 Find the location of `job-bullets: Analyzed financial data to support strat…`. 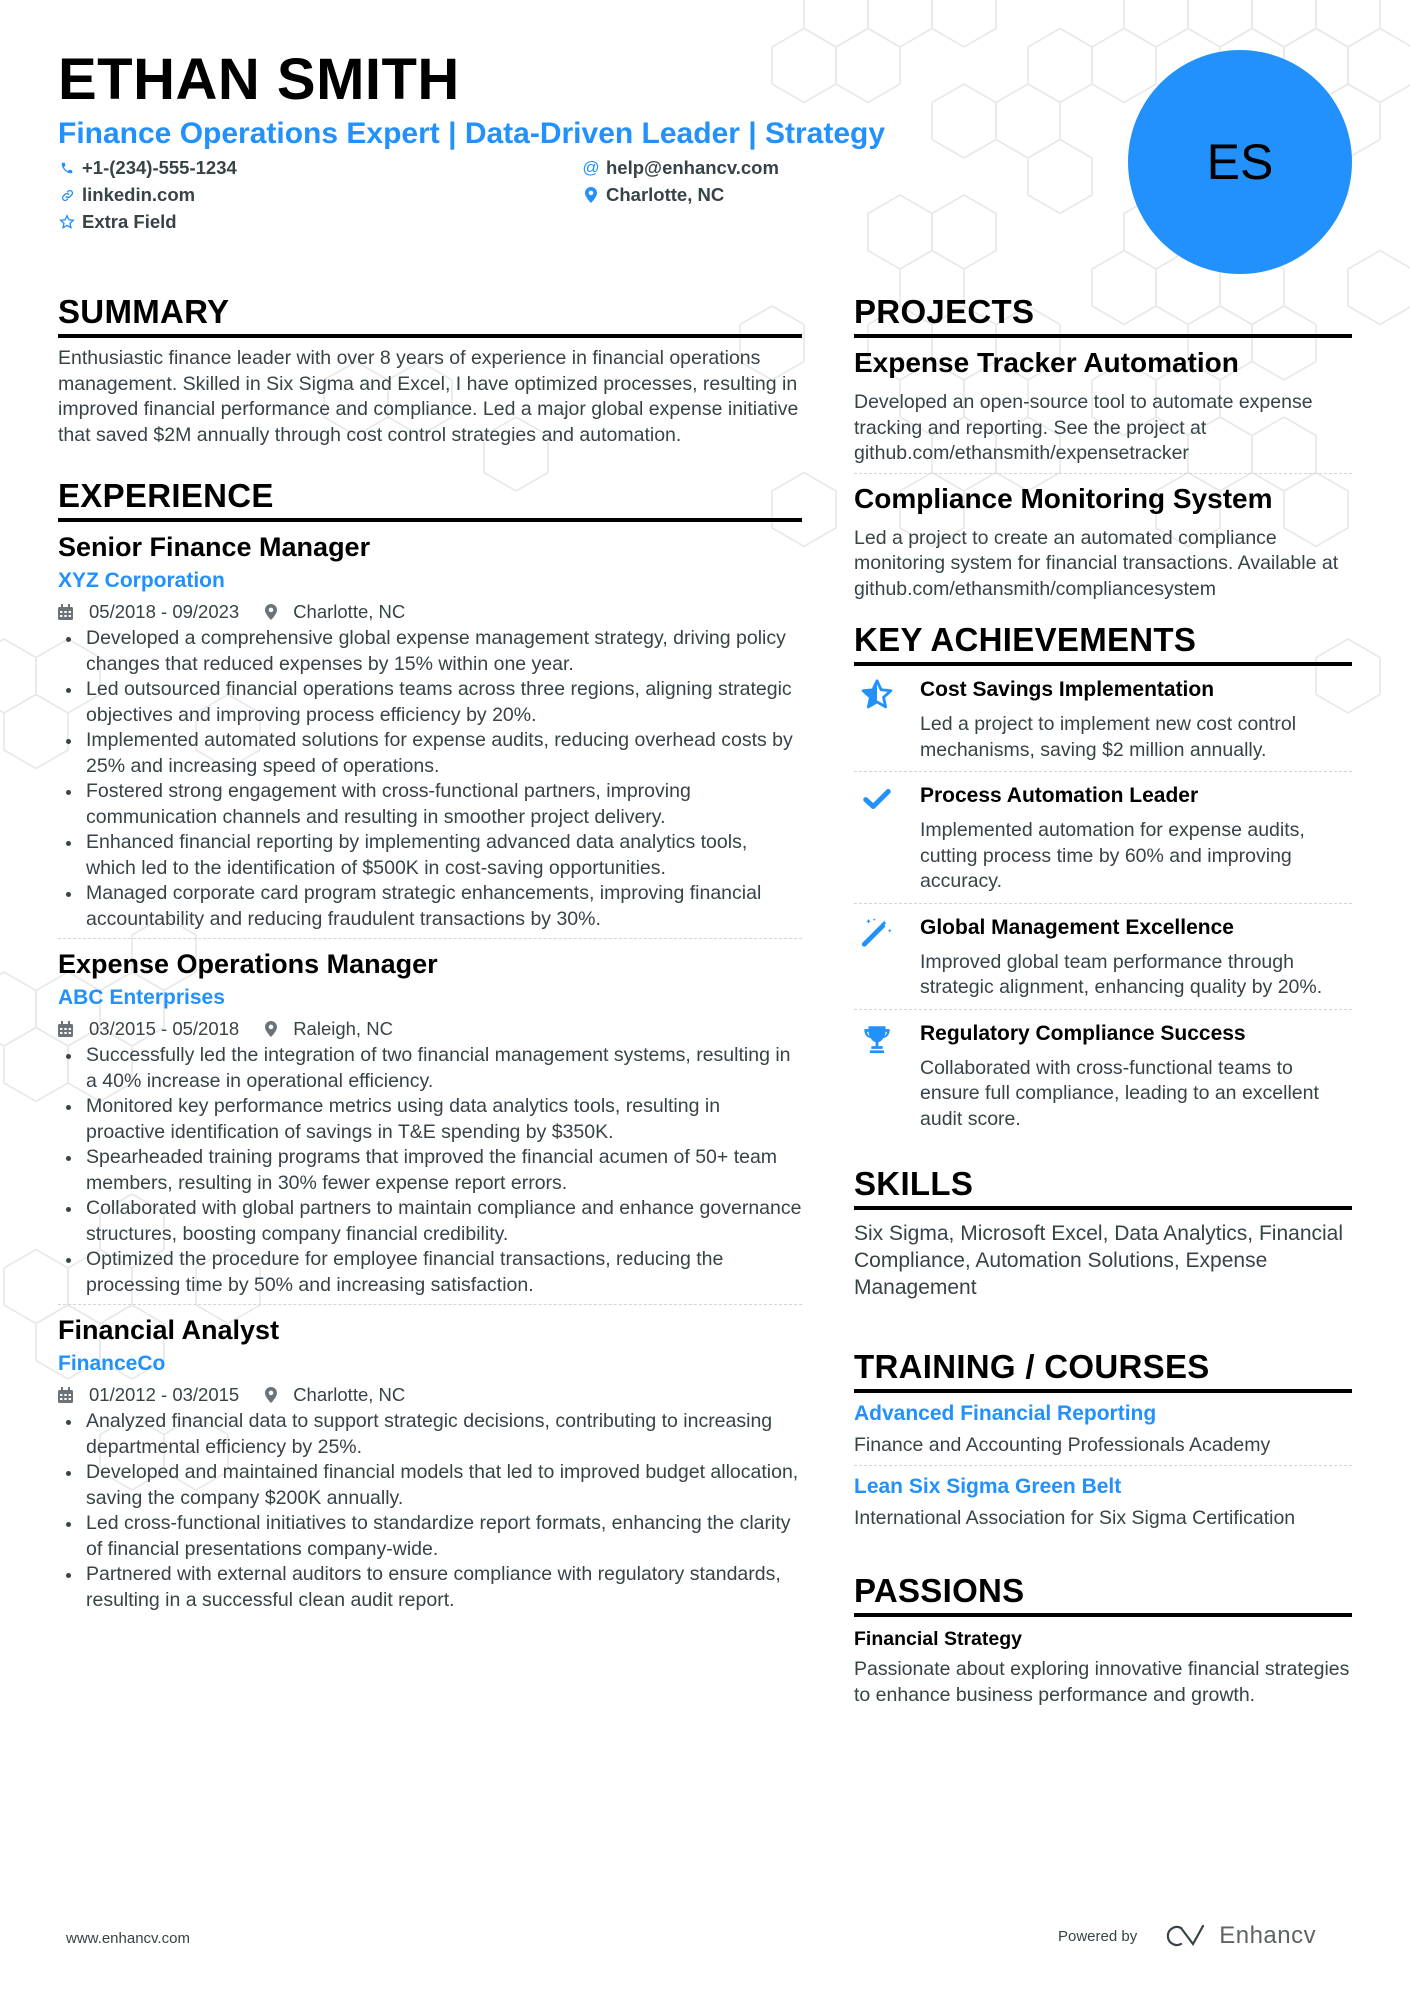

job-bullets: Analyzed financial data to support strat… is located at coordinates (430, 1511).